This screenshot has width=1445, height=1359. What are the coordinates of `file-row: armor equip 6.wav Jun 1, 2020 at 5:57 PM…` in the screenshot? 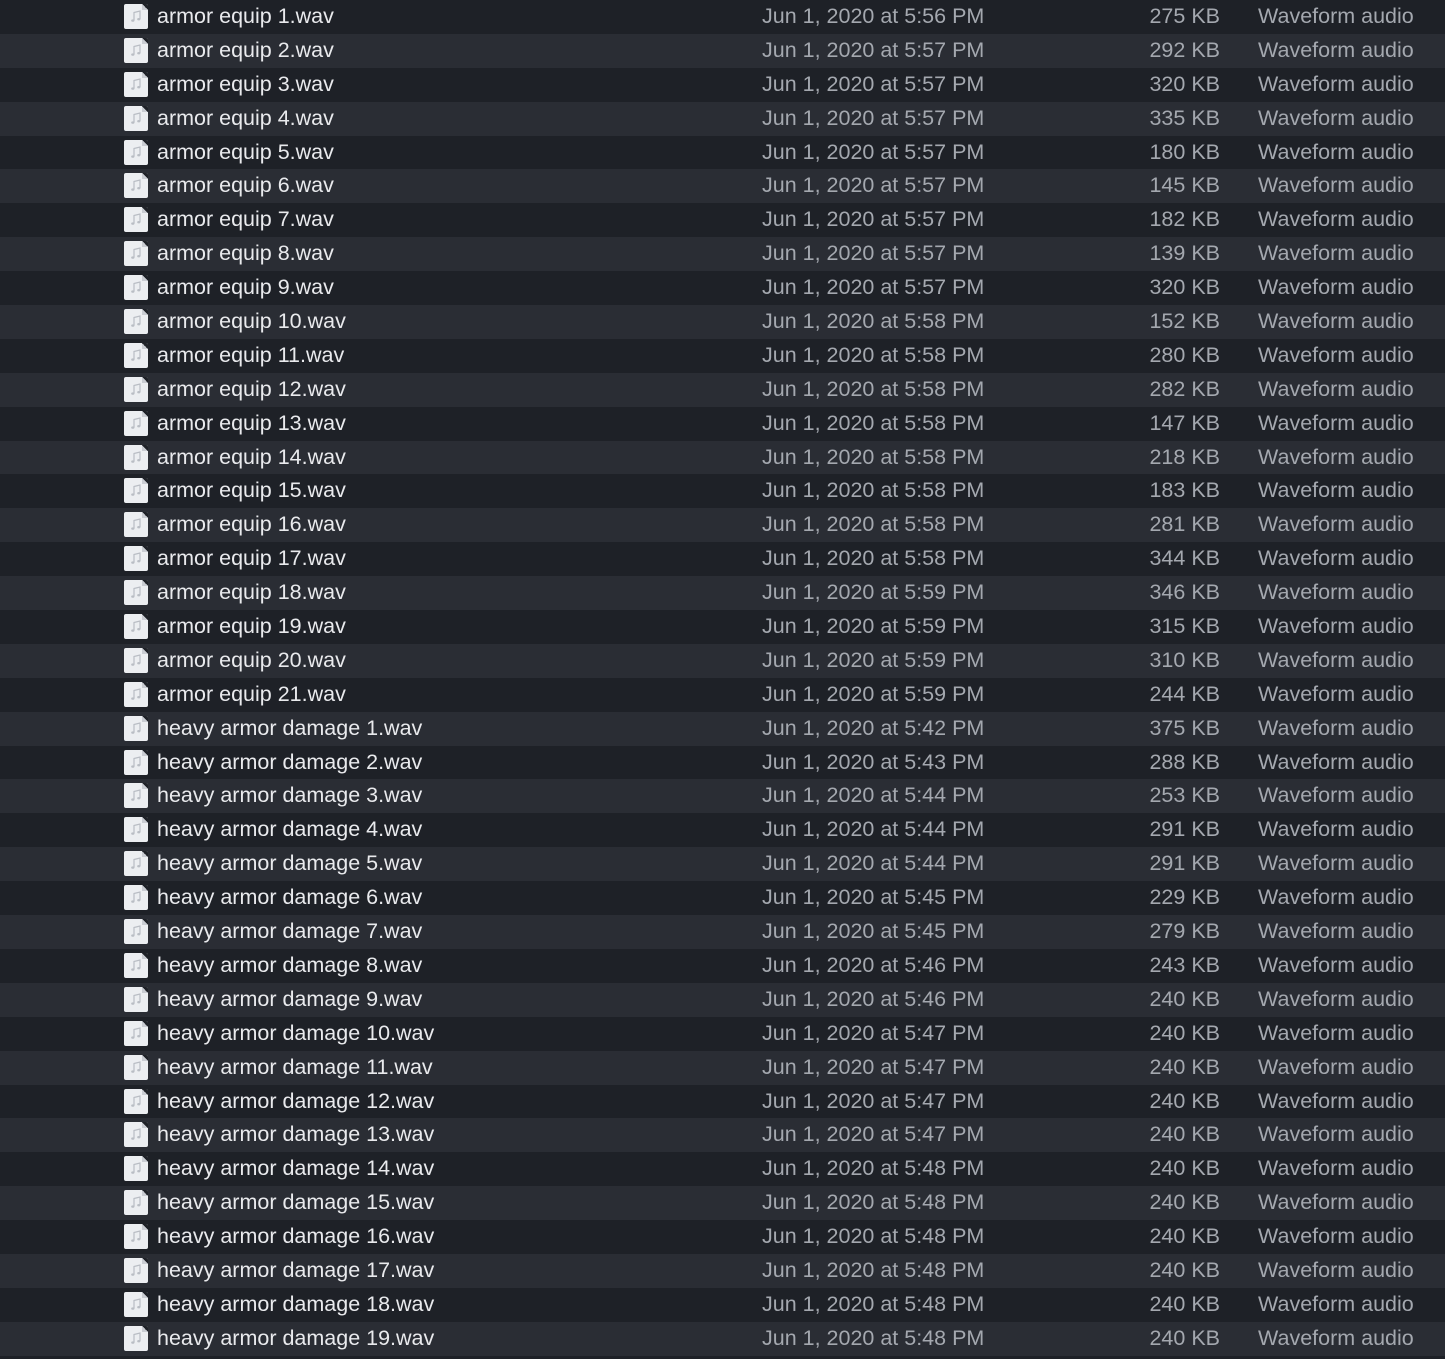 It's located at (722, 186).